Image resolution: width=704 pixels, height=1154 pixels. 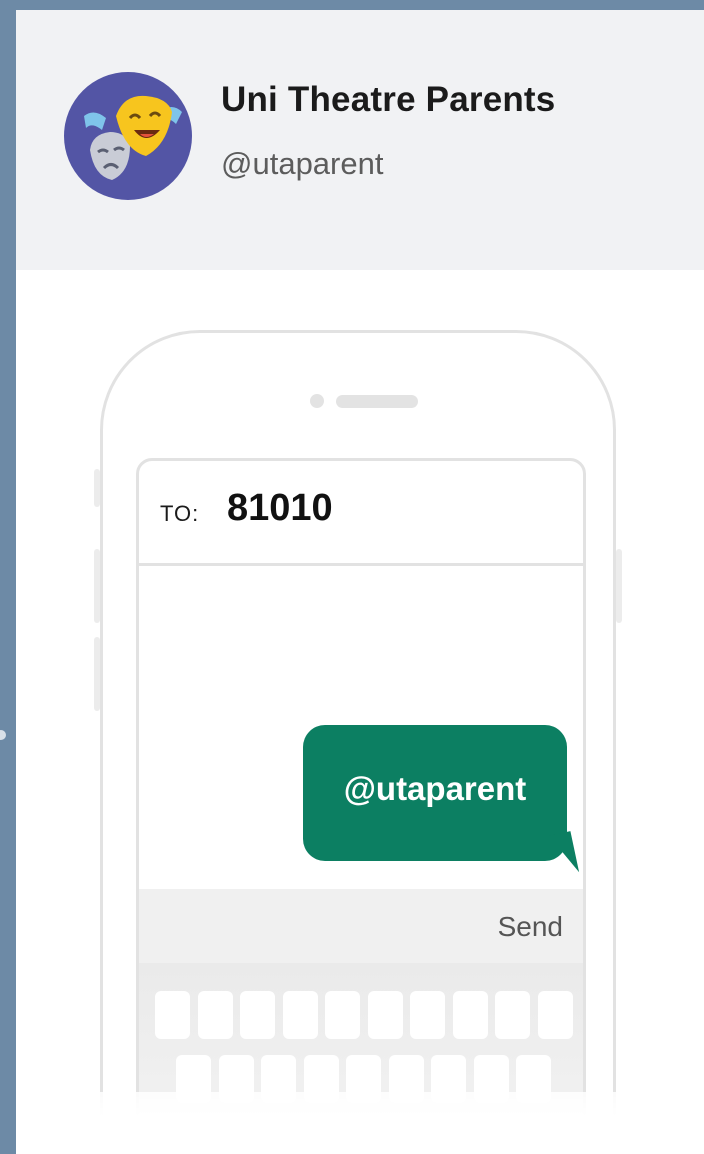 What do you see at coordinates (97, 674) in the screenshot?
I see `phone-volume-down-button` at bounding box center [97, 674].